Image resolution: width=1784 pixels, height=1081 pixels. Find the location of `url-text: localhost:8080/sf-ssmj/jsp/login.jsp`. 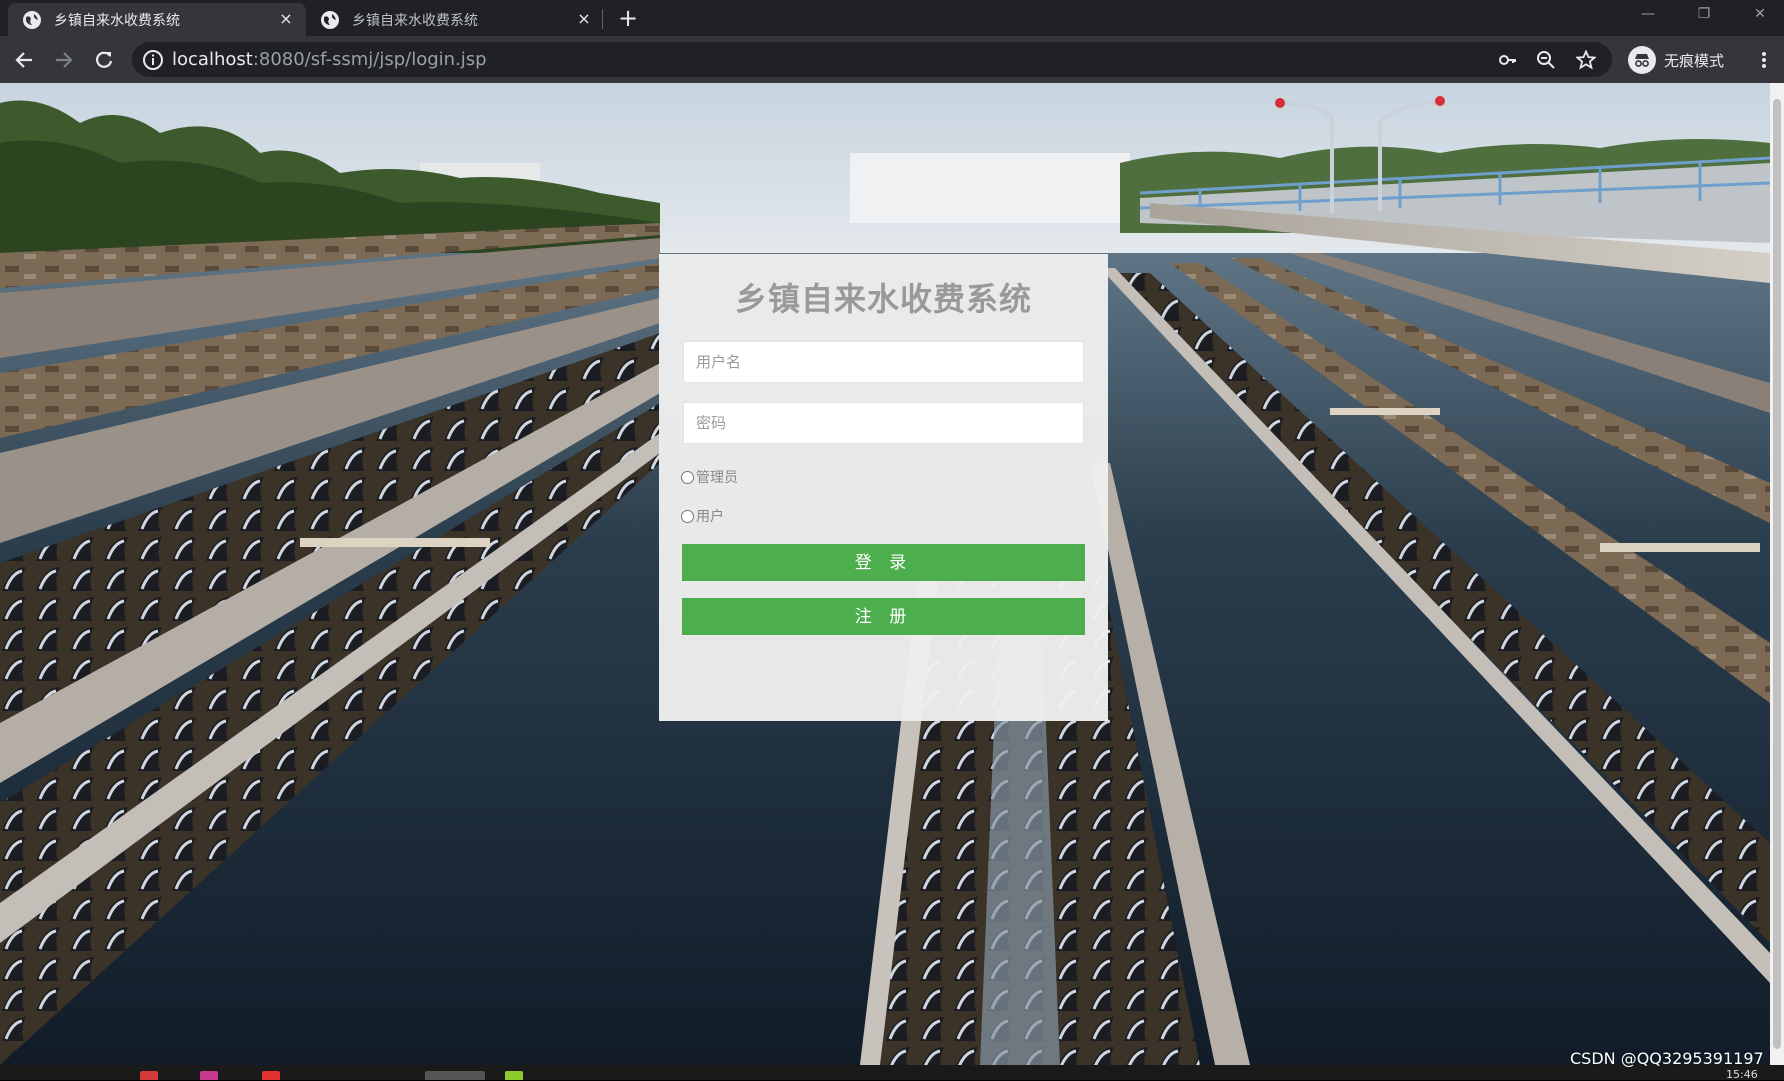

url-text: localhost:8080/sf-ssmj/jsp/login.jsp is located at coordinates (329, 59).